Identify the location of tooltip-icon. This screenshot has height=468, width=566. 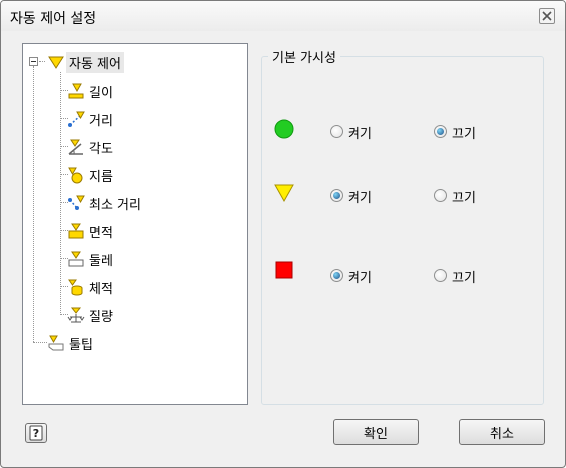
(56, 343).